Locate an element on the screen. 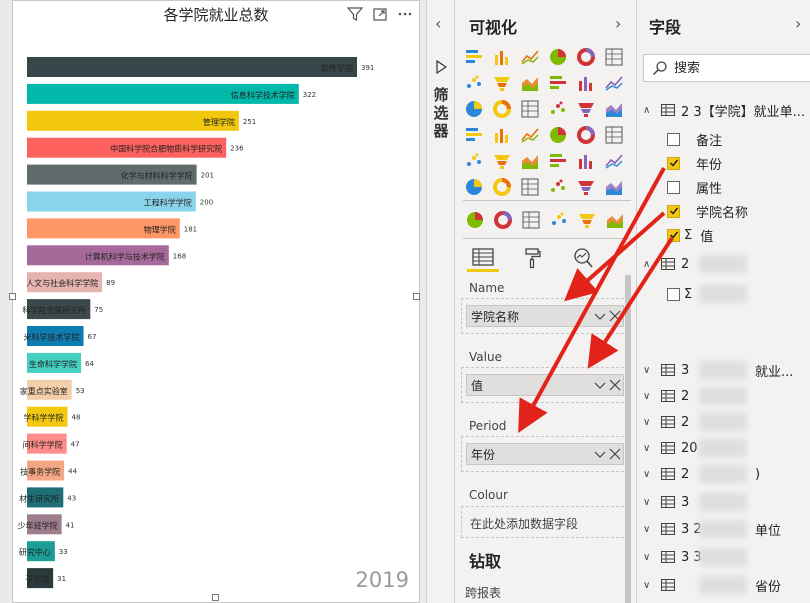 The image size is (810, 603). line-clustered-column-icon is located at coordinates (586, 83).